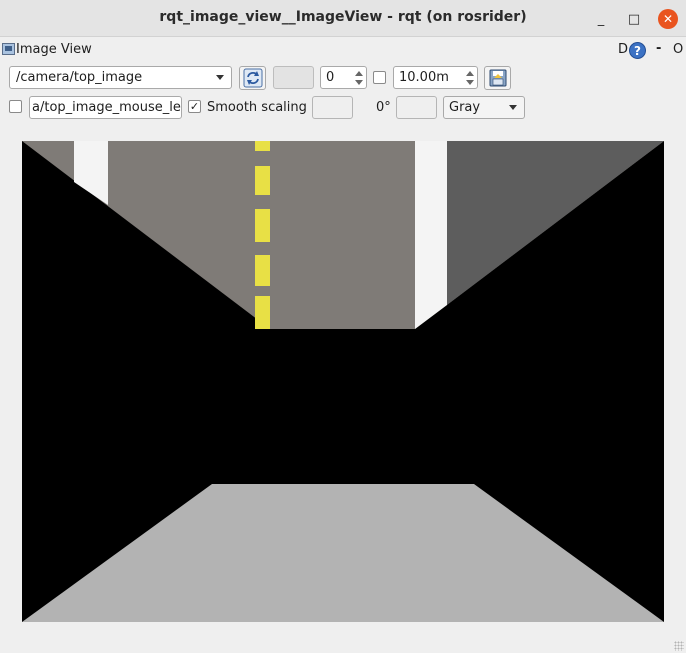 The width and height of the screenshot is (686, 653). I want to click on plugin-header: Image View D ? - O, so click(343, 50).